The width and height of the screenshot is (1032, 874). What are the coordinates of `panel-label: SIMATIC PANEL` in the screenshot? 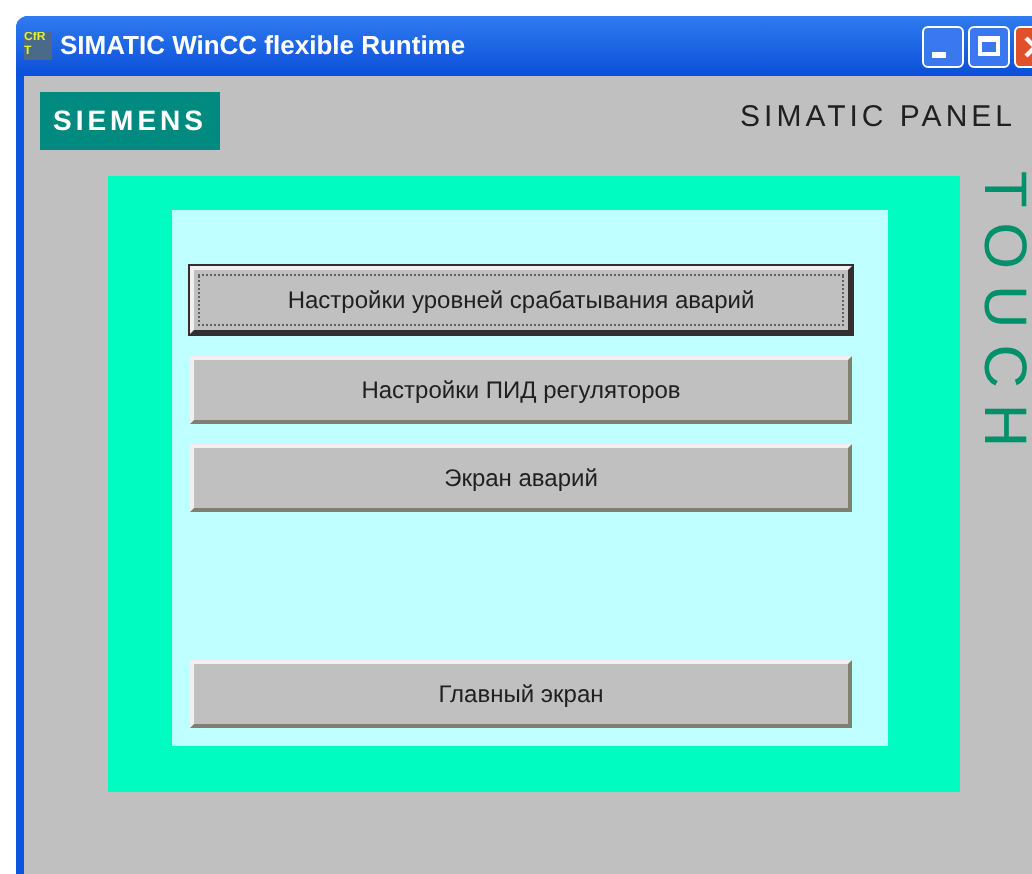 It's located at (878, 117).